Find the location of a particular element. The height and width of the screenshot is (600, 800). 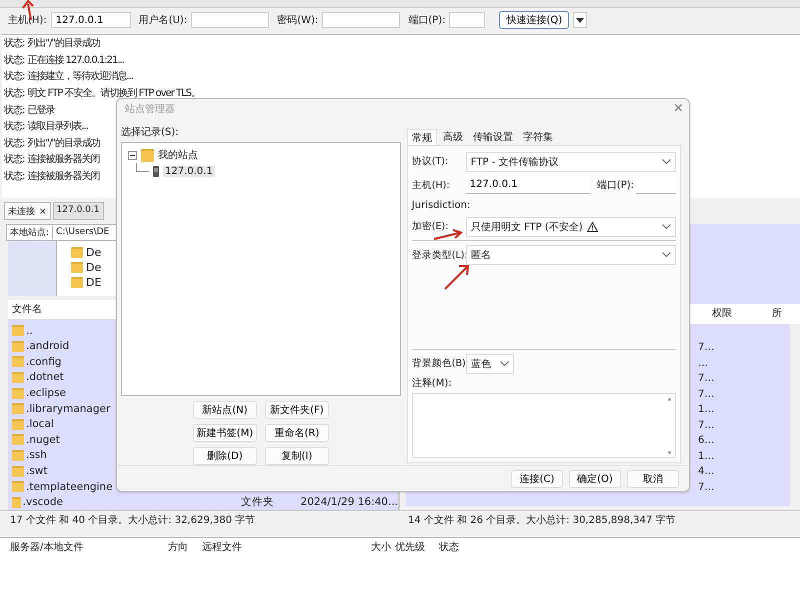

dropdown-button is located at coordinates (580, 20).